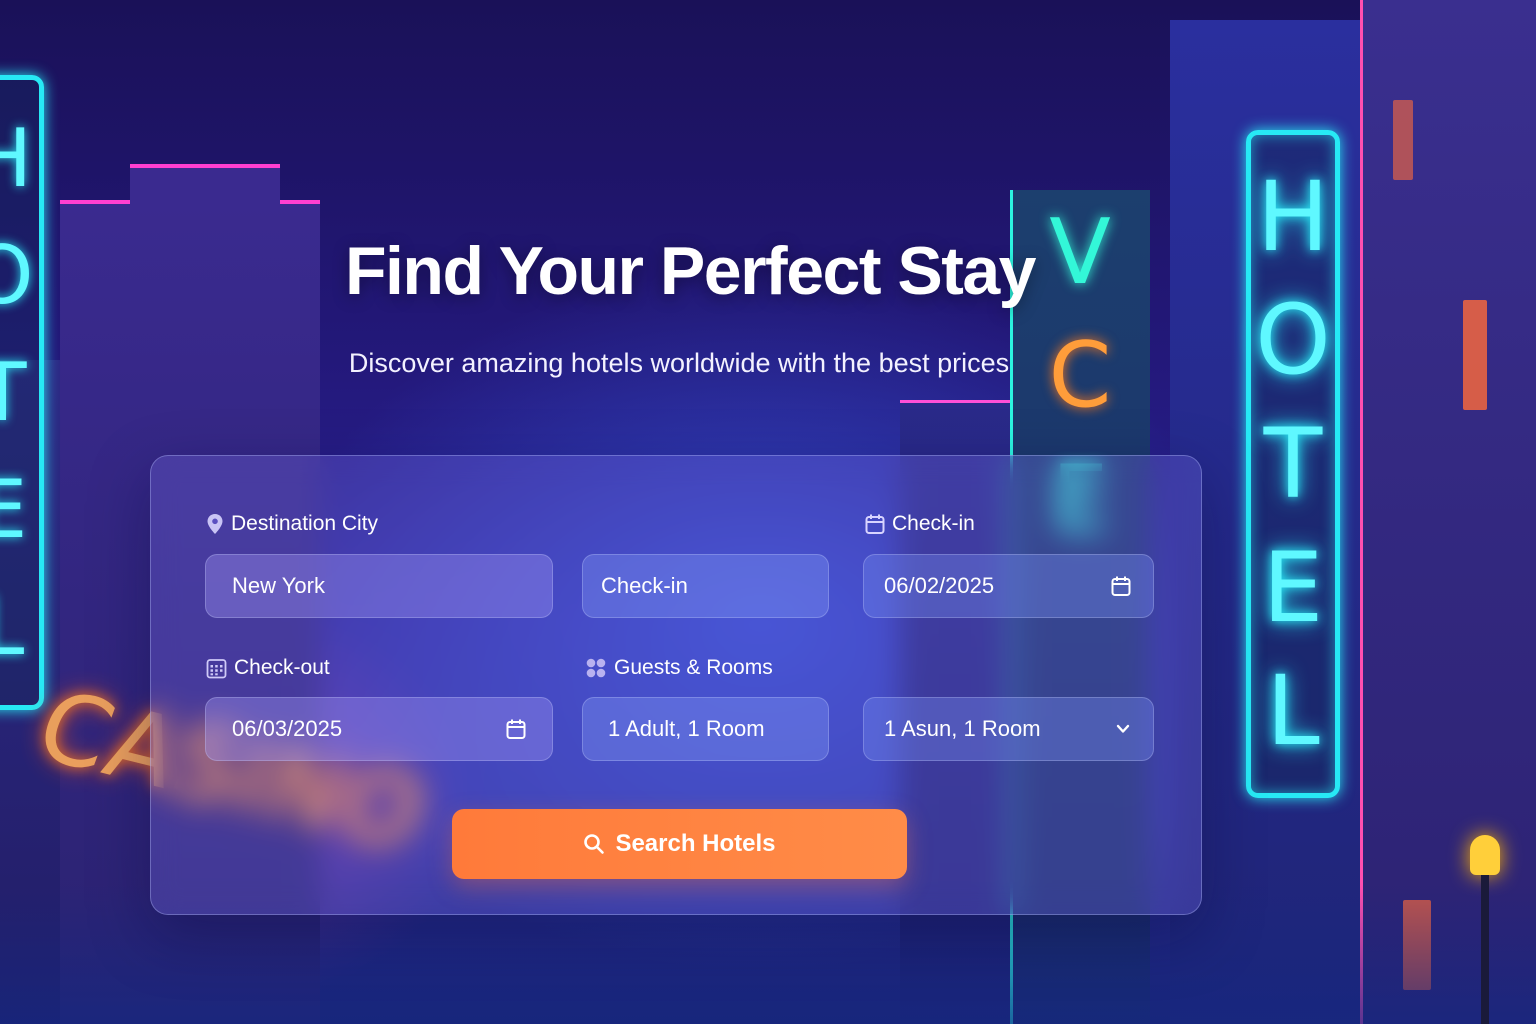 The width and height of the screenshot is (1536, 1024). Describe the element at coordinates (379, 586) in the screenshot. I see `destination-input: New York` at that location.